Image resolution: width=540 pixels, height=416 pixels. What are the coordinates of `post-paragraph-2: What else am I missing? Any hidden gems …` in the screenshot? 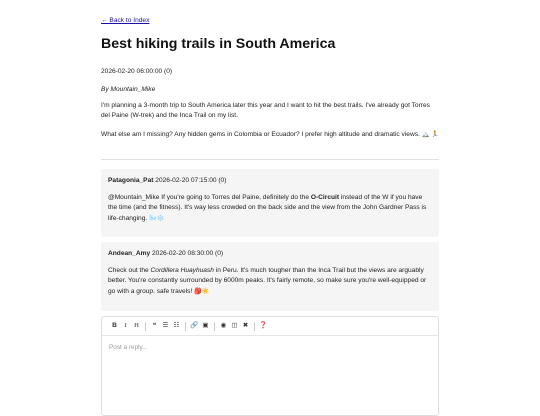 It's located at (270, 135).